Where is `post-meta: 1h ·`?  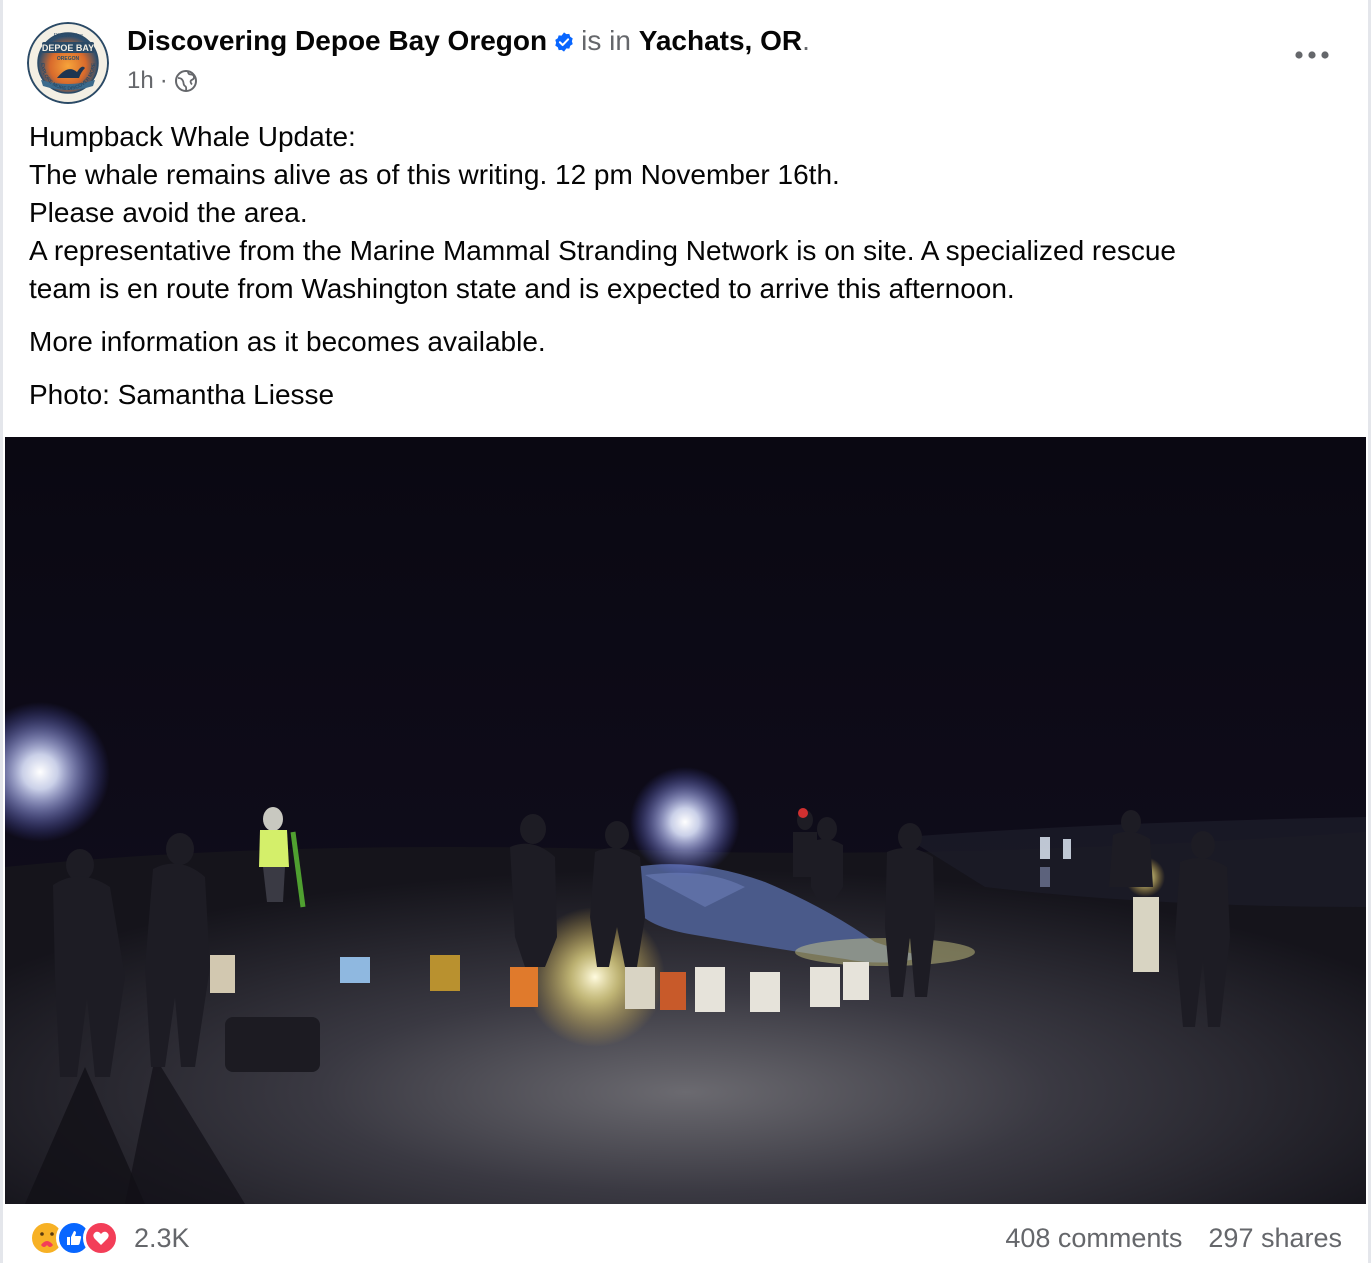 post-meta: 1h · is located at coordinates (162, 81).